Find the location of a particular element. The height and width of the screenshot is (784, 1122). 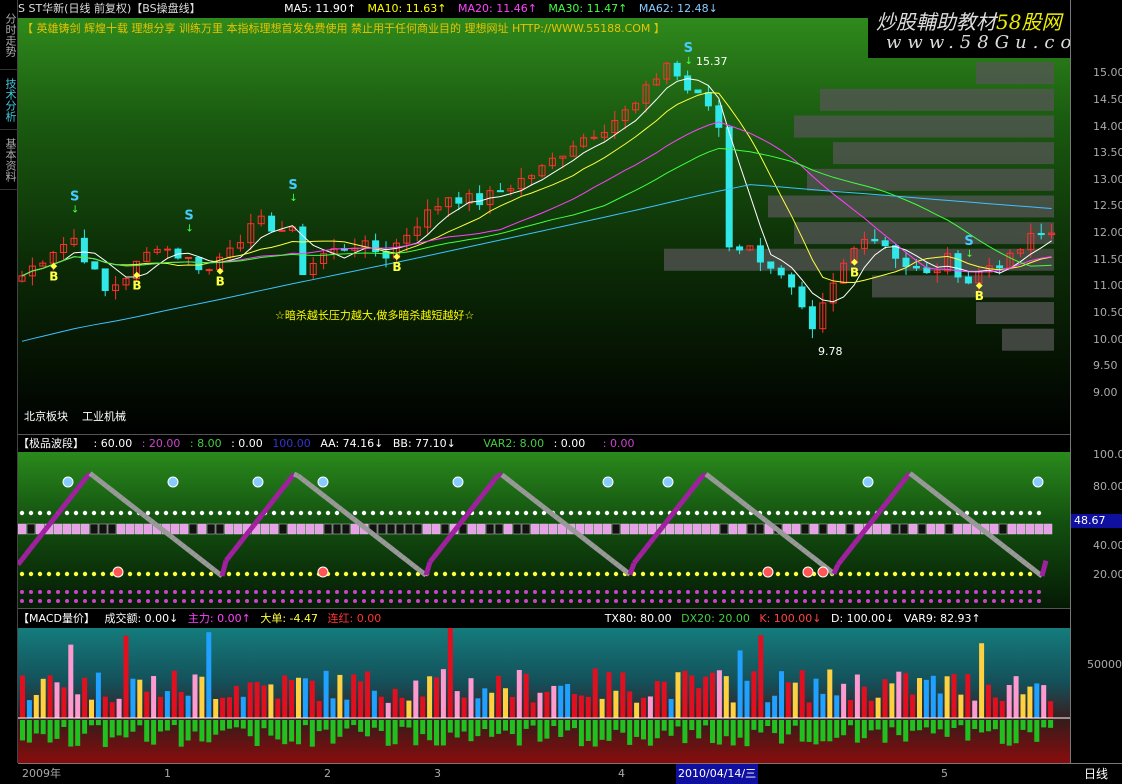

price-axis-label: 11.50 is located at coordinates (1107, 259).